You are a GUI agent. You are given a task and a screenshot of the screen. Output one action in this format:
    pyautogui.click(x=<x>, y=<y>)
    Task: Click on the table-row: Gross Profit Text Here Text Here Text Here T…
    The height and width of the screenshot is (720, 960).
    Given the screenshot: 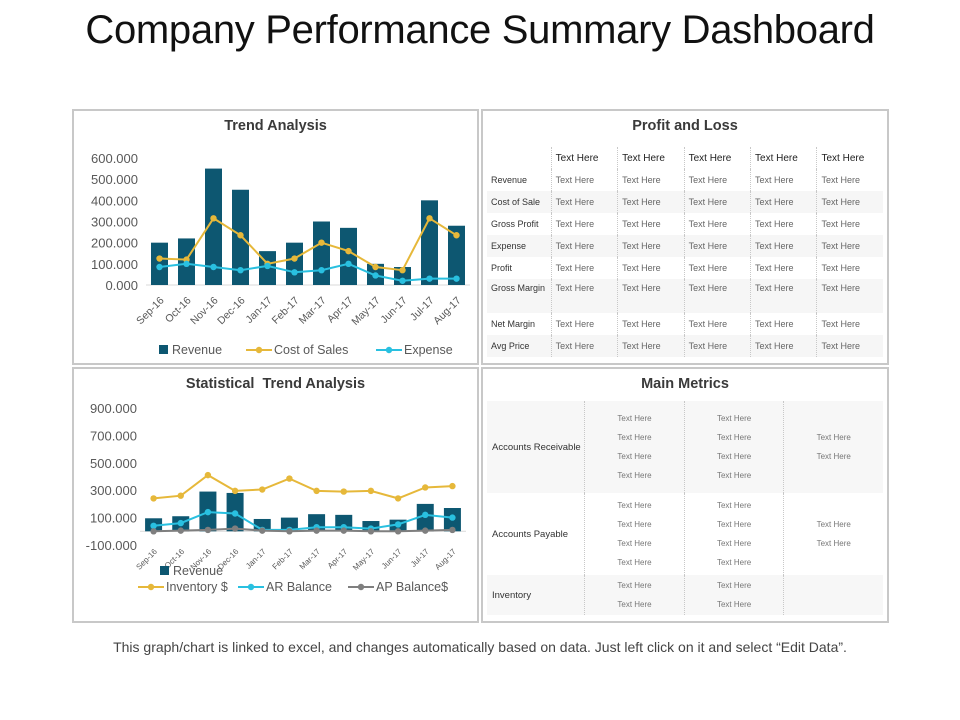 What is the action you would take?
    pyautogui.click(x=685, y=224)
    